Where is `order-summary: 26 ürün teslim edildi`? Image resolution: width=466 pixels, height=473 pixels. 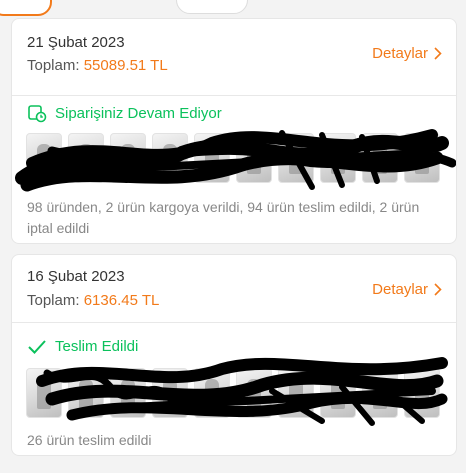 order-summary: 26 ürün teslim edildi is located at coordinates (89, 440).